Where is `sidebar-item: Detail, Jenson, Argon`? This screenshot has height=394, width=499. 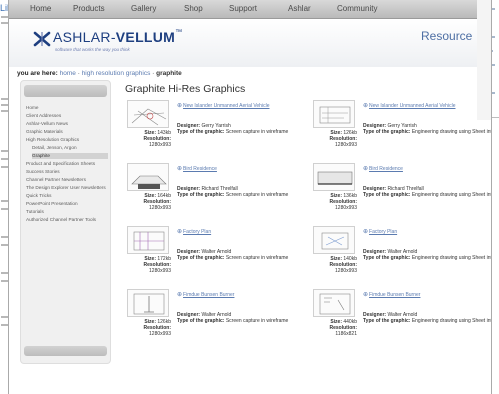 sidebar-item: Detail, Jenson, Argon is located at coordinates (70, 148).